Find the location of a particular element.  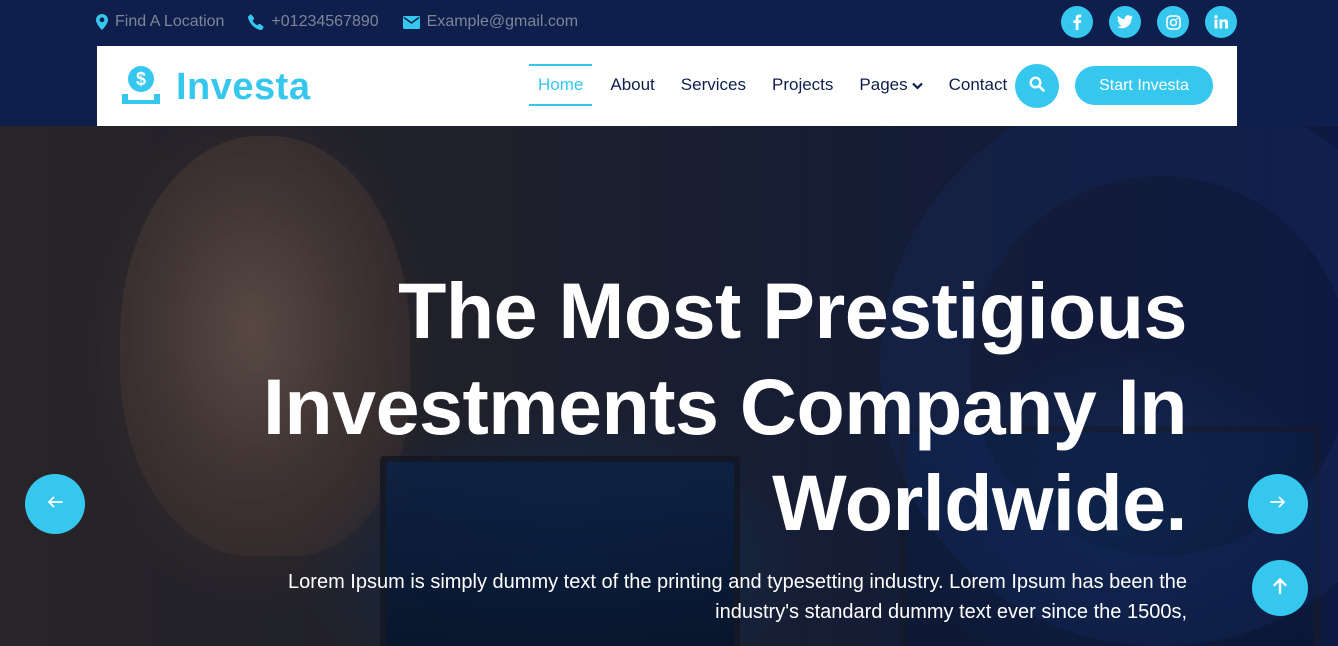

search-button is located at coordinates (1037, 86).